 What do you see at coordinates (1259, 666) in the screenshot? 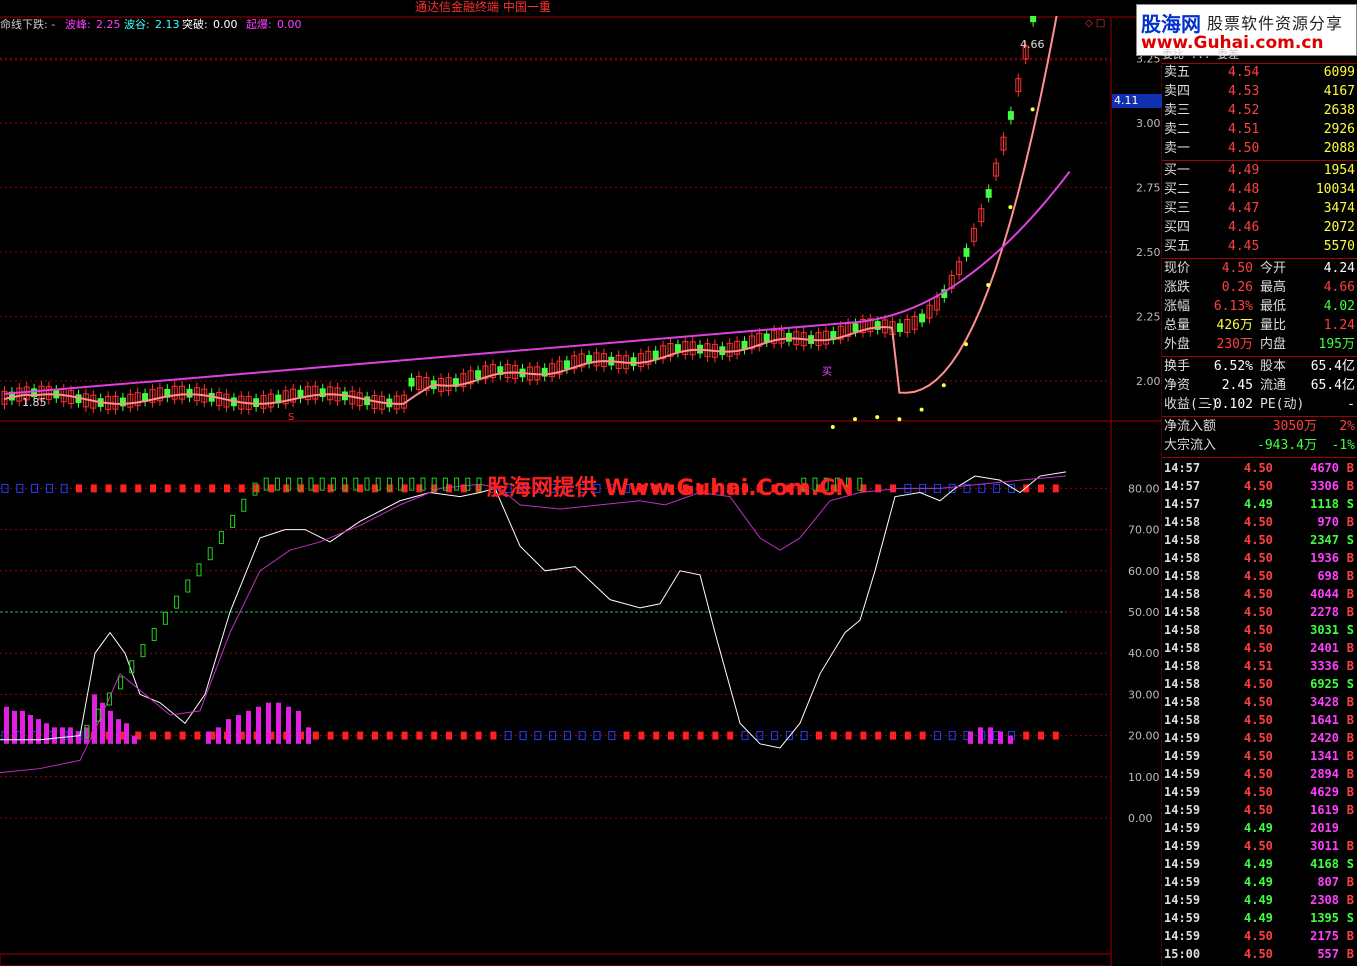
I see `tick-row: 14:58 4.51 3336 B` at bounding box center [1259, 666].